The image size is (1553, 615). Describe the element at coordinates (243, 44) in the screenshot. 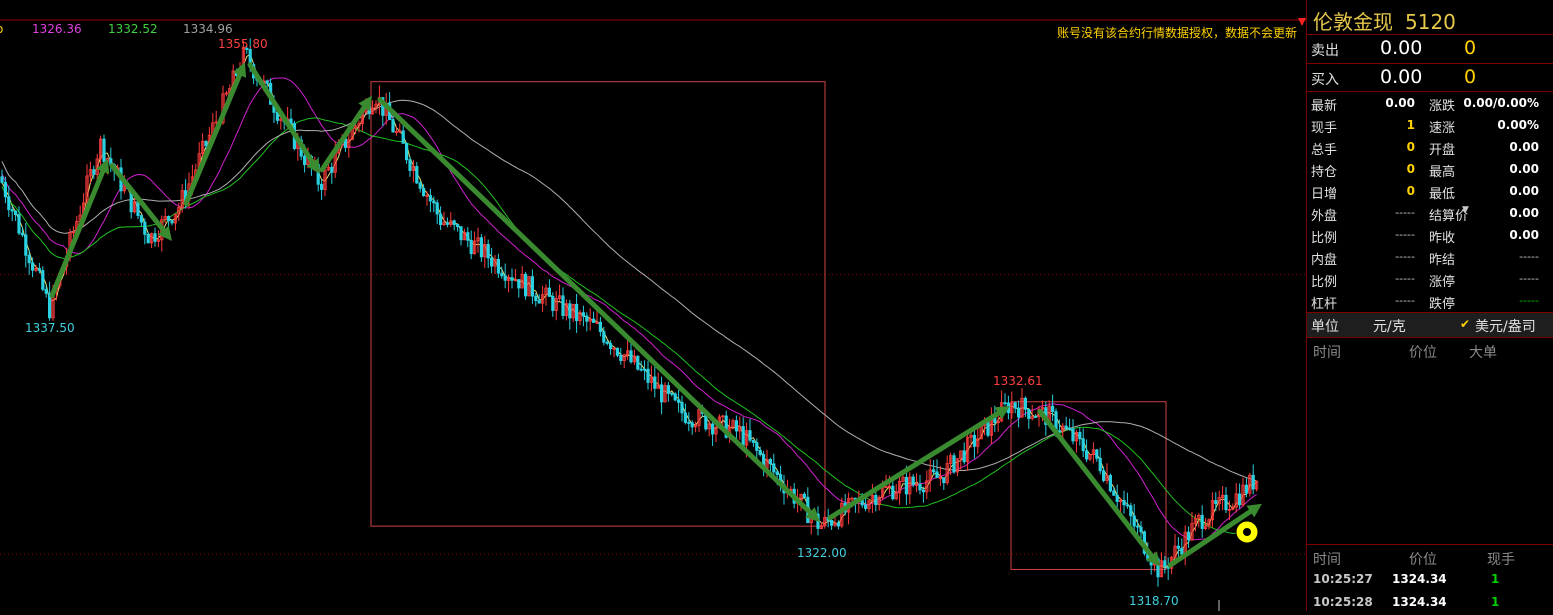

I see `annotation-high-1: 1355.80` at that location.